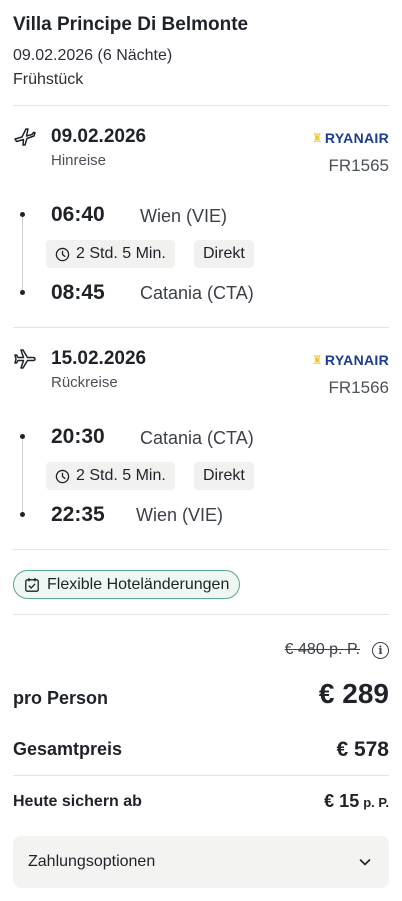 The width and height of the screenshot is (402, 901). What do you see at coordinates (61, 698) in the screenshot?
I see `per-person-label: pro Person` at bounding box center [61, 698].